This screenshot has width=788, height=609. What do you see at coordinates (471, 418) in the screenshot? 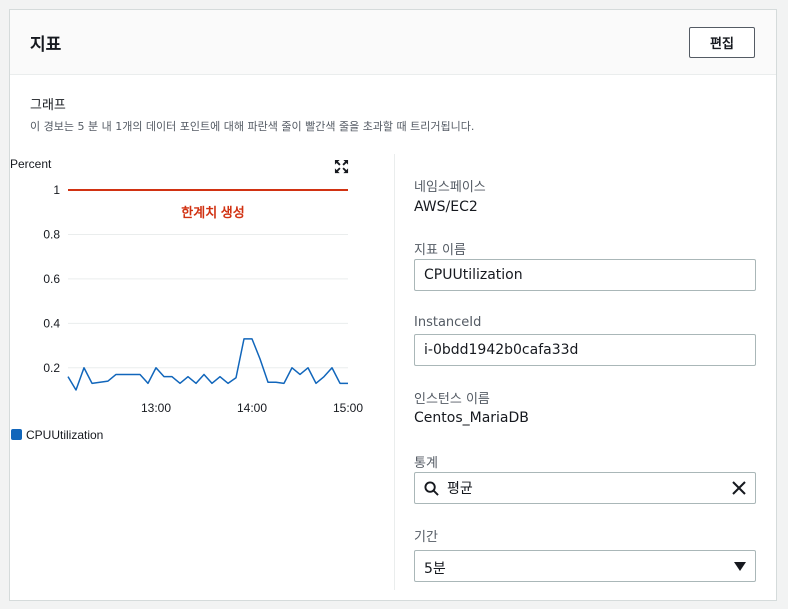
I see `instance-name-value: Centos_MariaDB` at bounding box center [471, 418].